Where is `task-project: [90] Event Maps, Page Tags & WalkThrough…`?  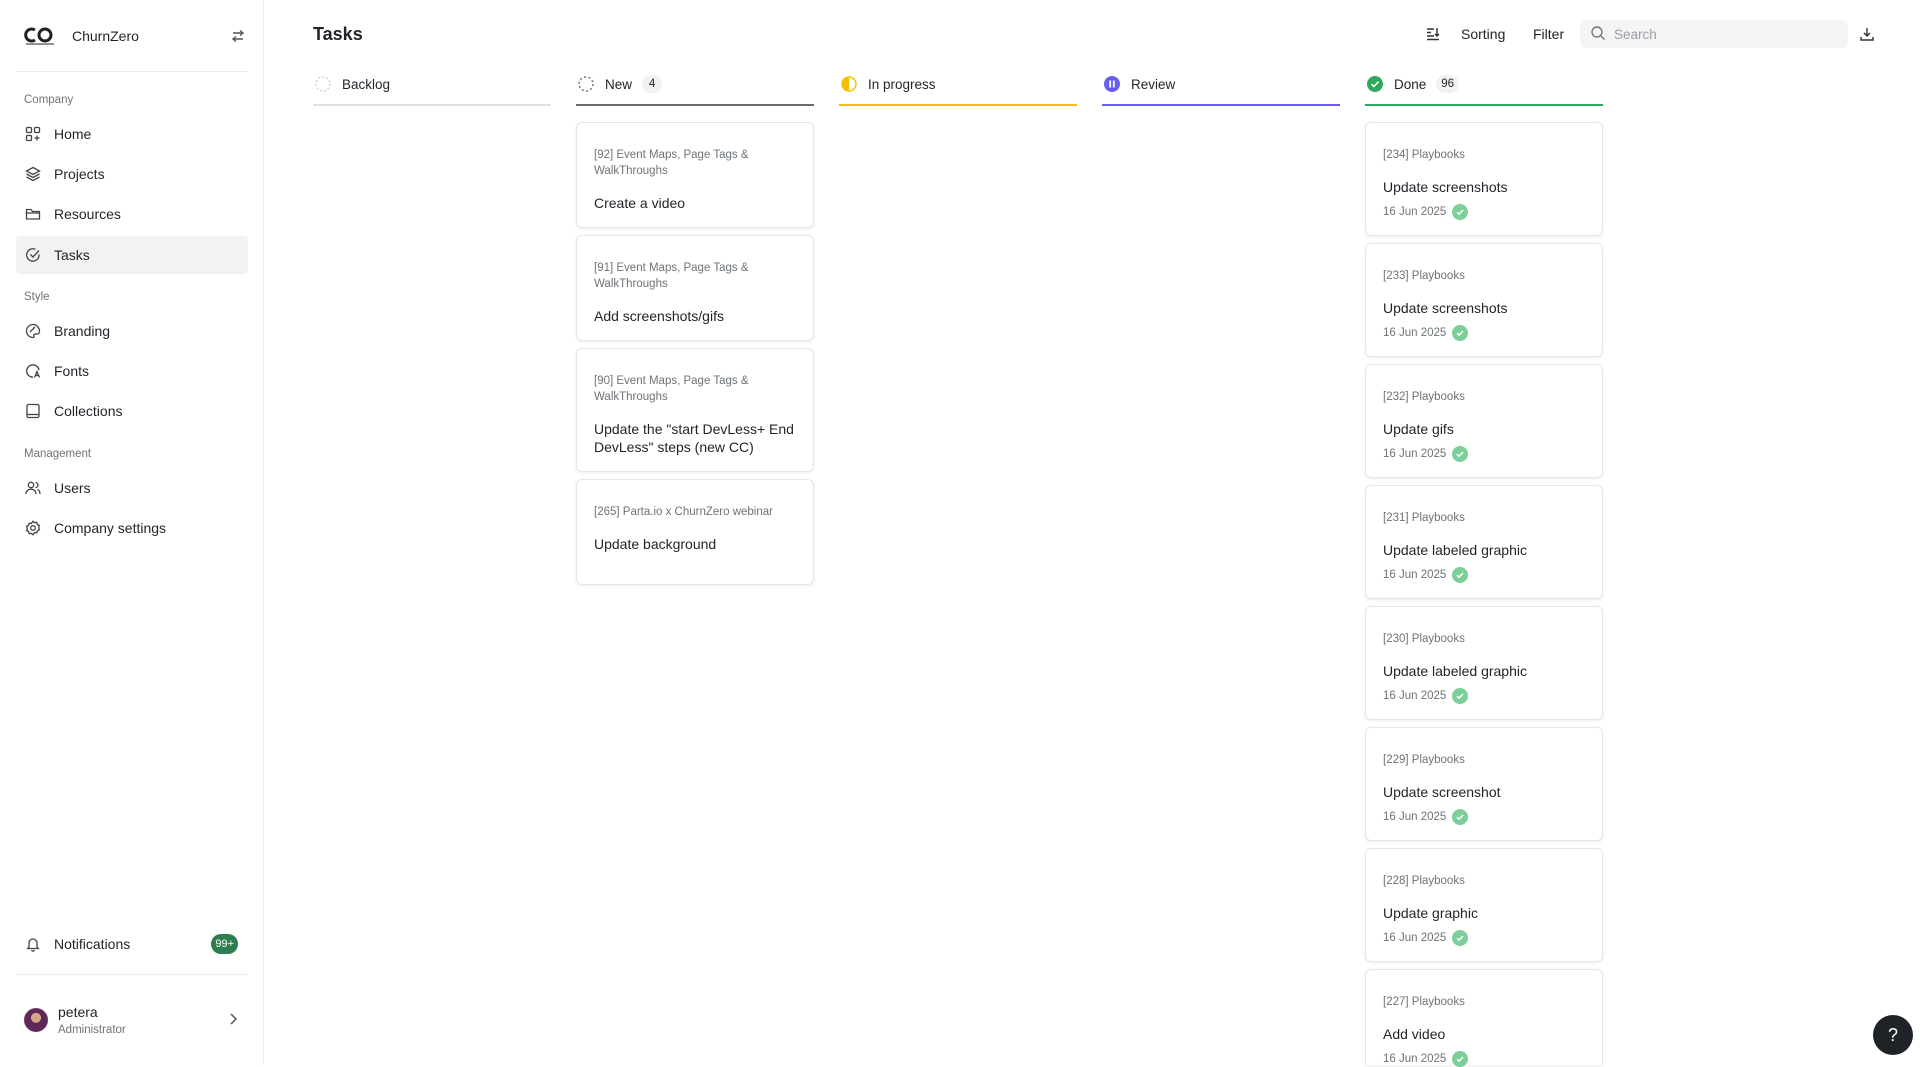
task-project: [90] Event Maps, Page Tags & WalkThrough… is located at coordinates (671, 389).